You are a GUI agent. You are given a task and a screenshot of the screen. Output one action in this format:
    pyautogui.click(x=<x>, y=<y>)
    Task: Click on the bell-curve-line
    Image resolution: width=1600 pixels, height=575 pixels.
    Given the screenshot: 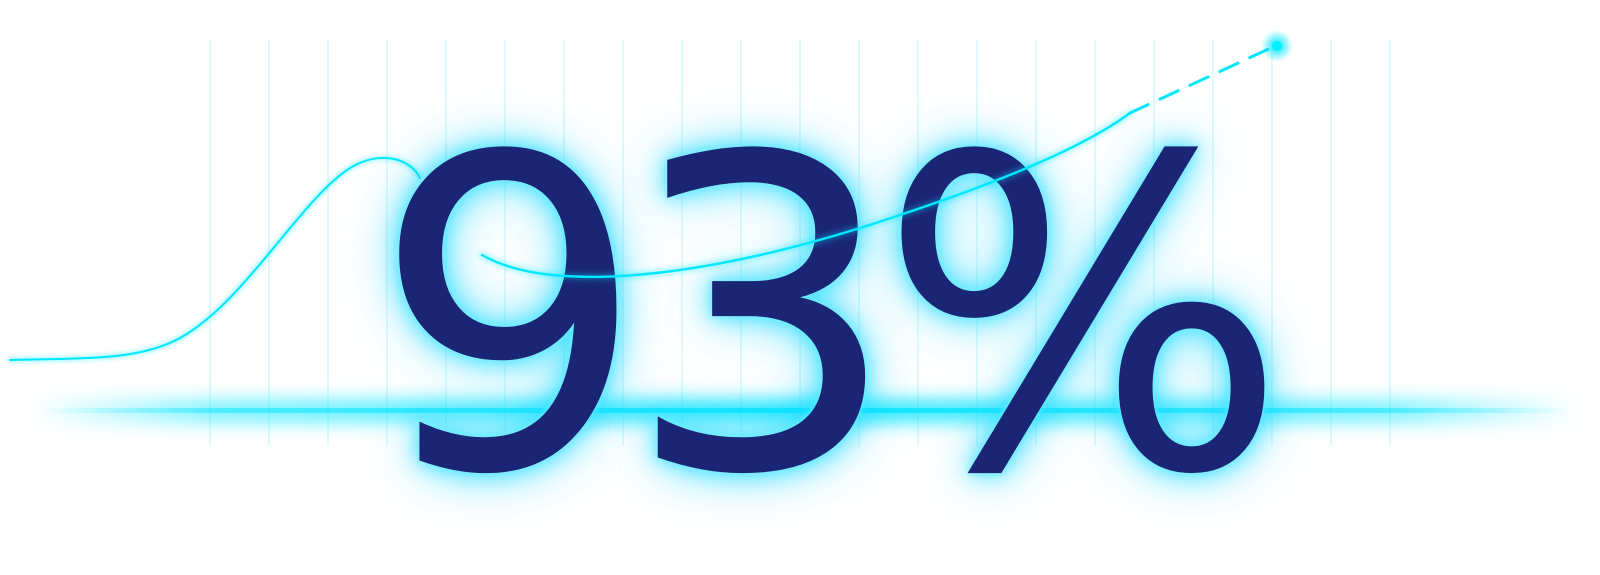 What is the action you would take?
    pyautogui.click(x=215, y=259)
    